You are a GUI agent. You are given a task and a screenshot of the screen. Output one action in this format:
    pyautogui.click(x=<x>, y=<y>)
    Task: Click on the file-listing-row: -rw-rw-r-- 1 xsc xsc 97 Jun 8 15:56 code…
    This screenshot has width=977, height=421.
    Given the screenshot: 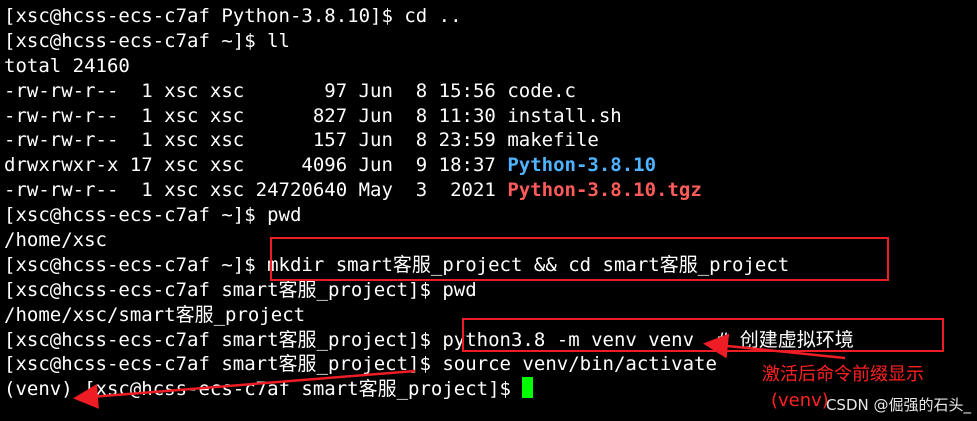 What is the action you would take?
    pyautogui.click(x=290, y=90)
    